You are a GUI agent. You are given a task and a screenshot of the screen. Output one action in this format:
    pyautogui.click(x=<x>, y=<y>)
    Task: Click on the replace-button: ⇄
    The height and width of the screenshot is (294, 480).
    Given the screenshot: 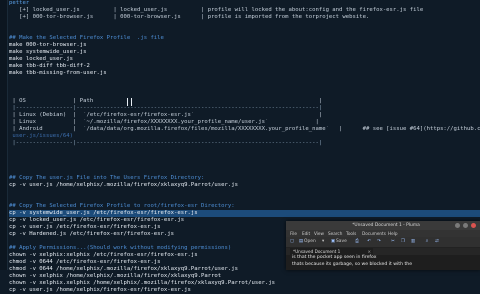 What is the action you would take?
    pyautogui.click(x=437, y=242)
    